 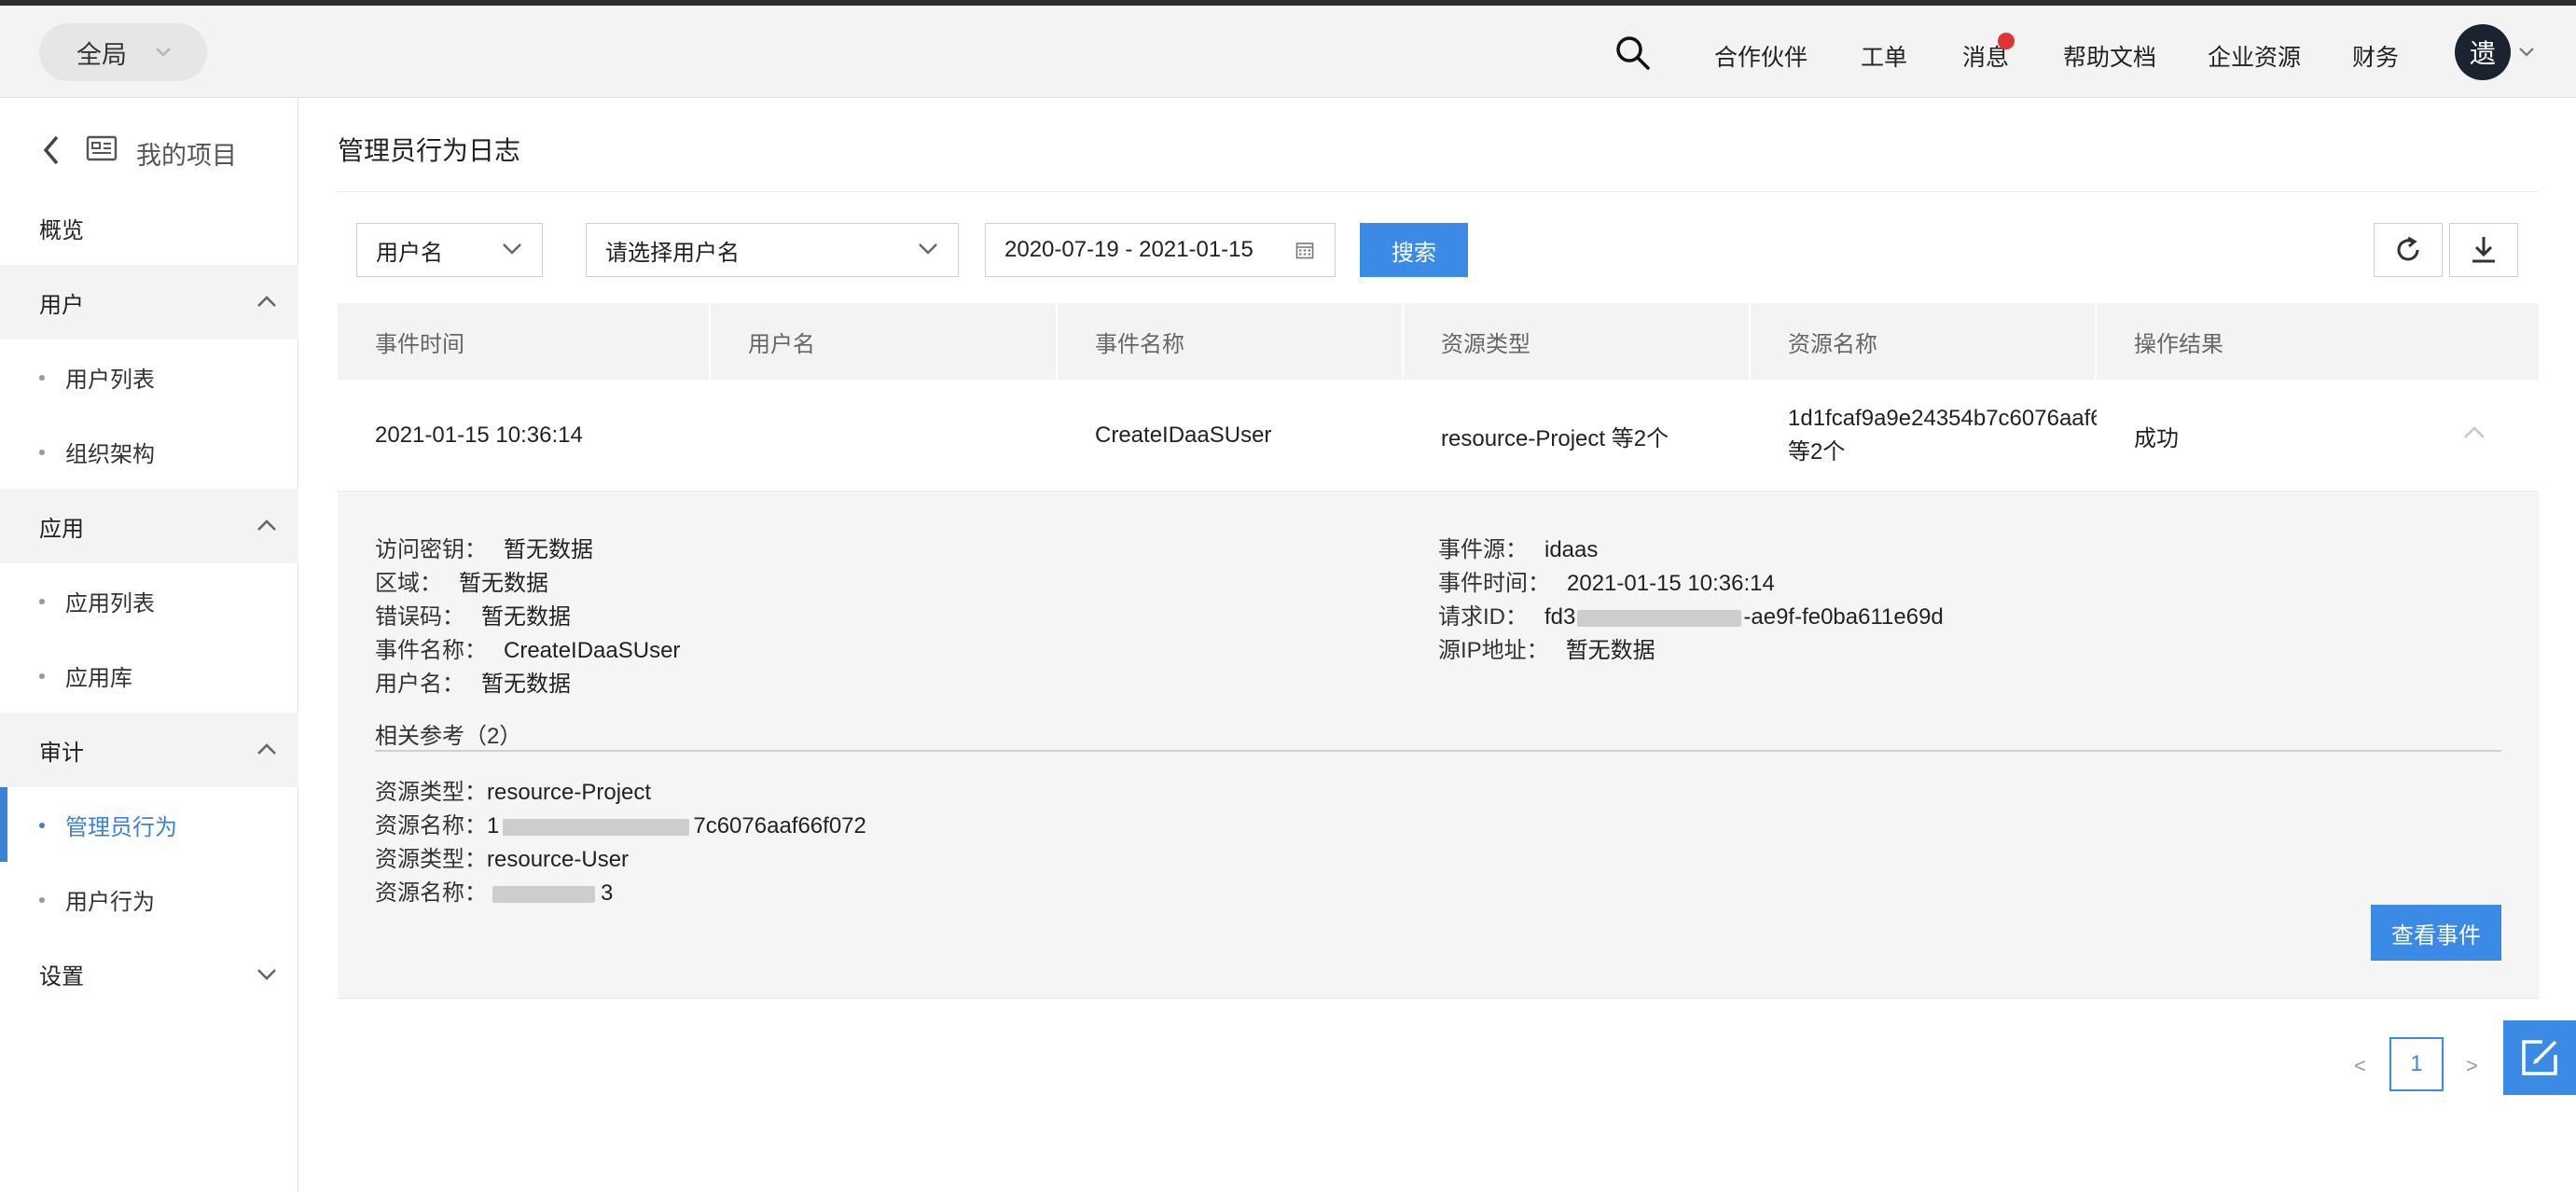 I want to click on detail-value: CreateIDaaSUser, so click(x=592, y=650).